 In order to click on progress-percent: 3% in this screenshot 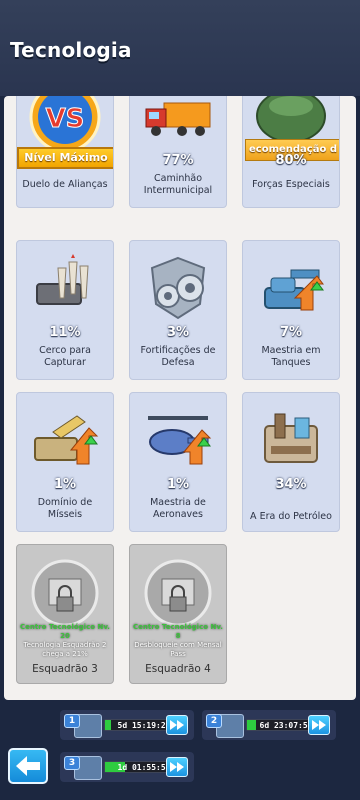, I will do `click(178, 332)`.